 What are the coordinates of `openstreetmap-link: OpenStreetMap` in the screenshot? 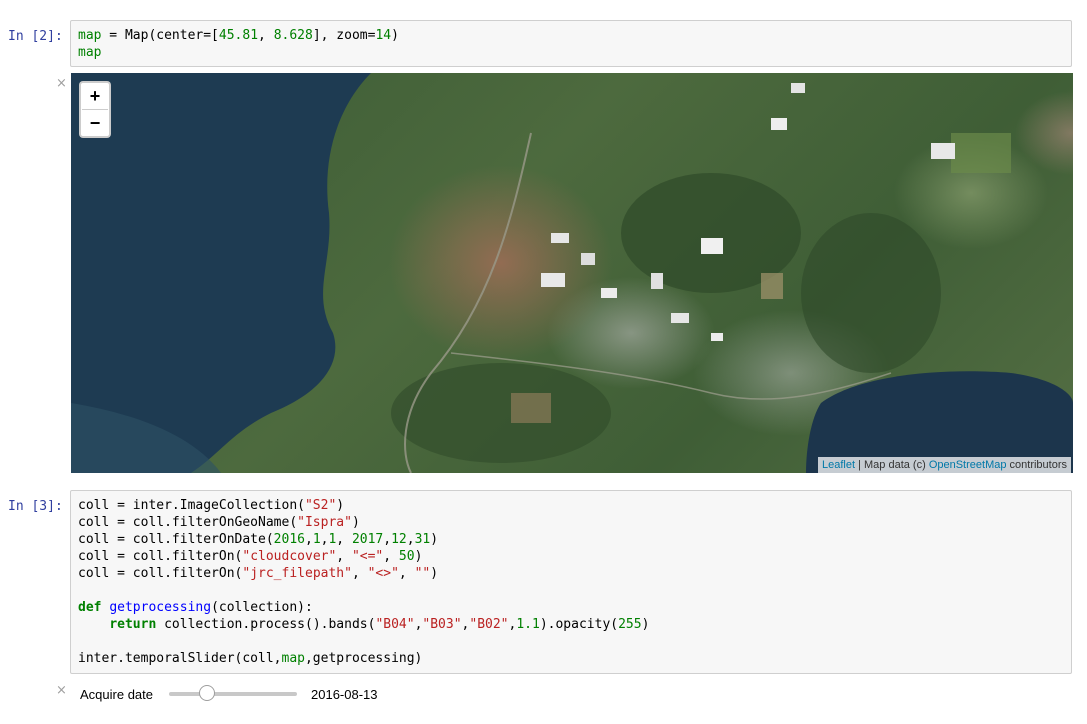 It's located at (968, 465).